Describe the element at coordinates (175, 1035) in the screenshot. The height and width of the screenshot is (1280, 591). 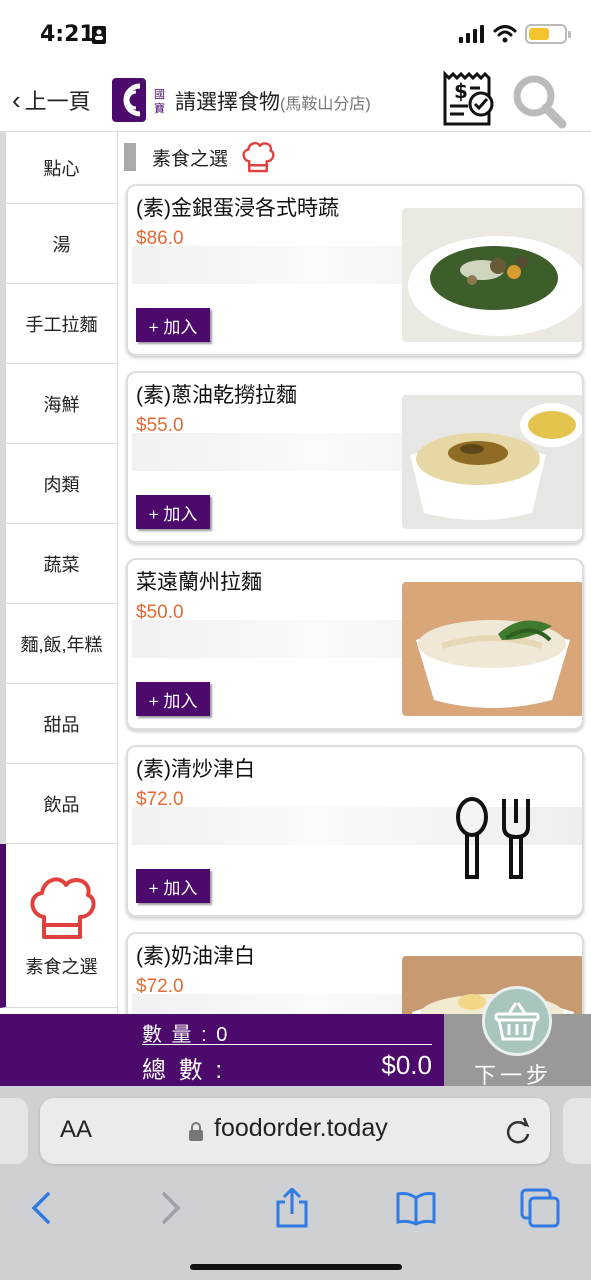
I see `quantity-label: 數 量 :` at that location.